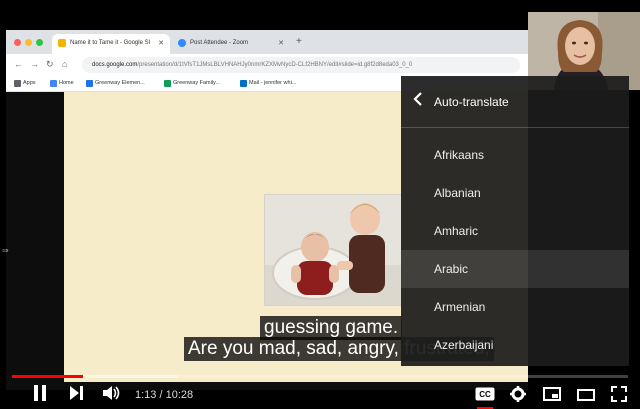  Describe the element at coordinates (112, 395) in the screenshot. I see `volume-icon` at that location.